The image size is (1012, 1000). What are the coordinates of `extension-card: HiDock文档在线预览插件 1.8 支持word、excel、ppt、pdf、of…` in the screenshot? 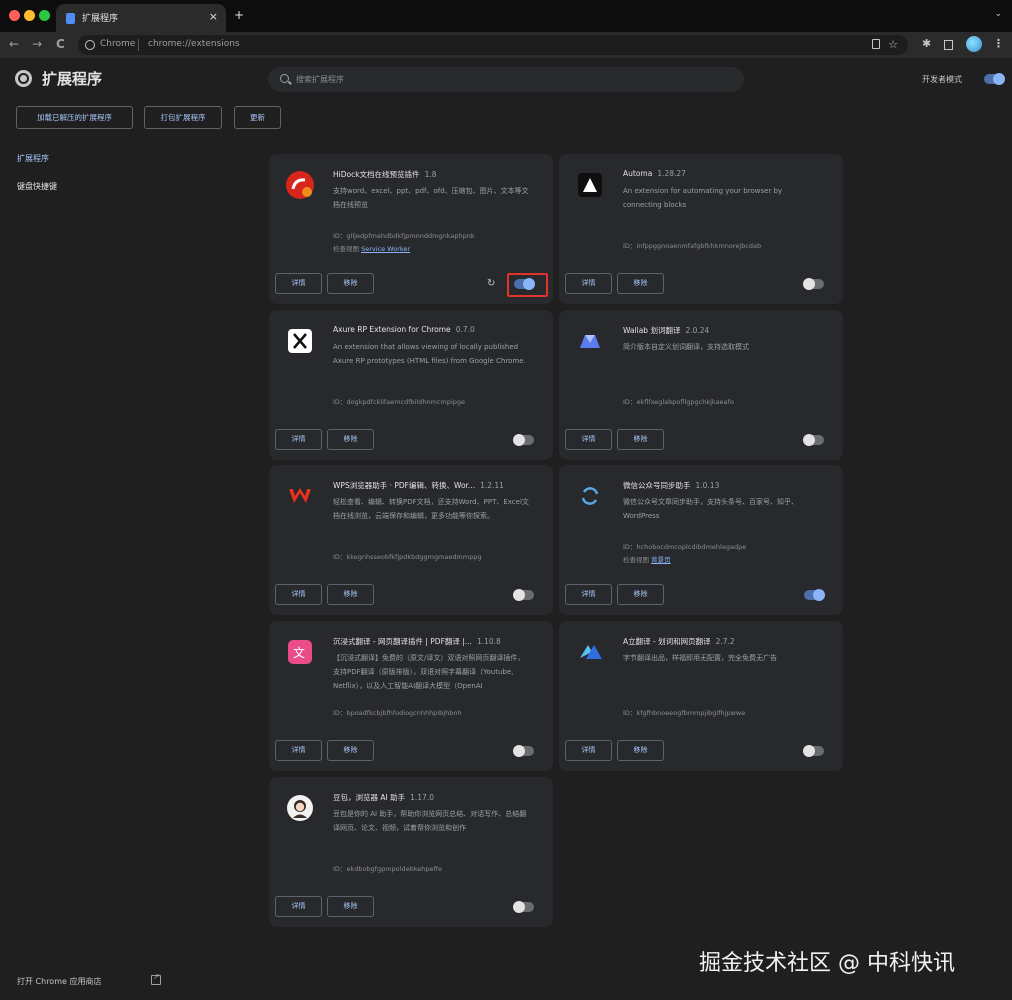 It's located at (411, 229).